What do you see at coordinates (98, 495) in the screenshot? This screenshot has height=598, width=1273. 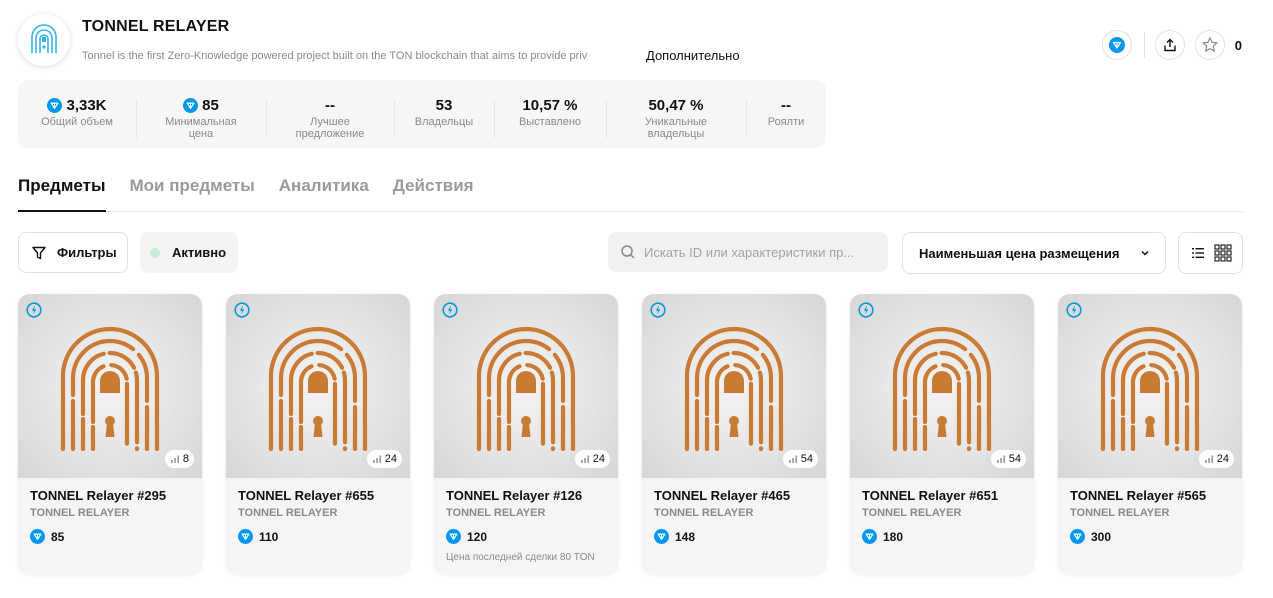 I see `nft-name: TONNEL Relayer #295` at bounding box center [98, 495].